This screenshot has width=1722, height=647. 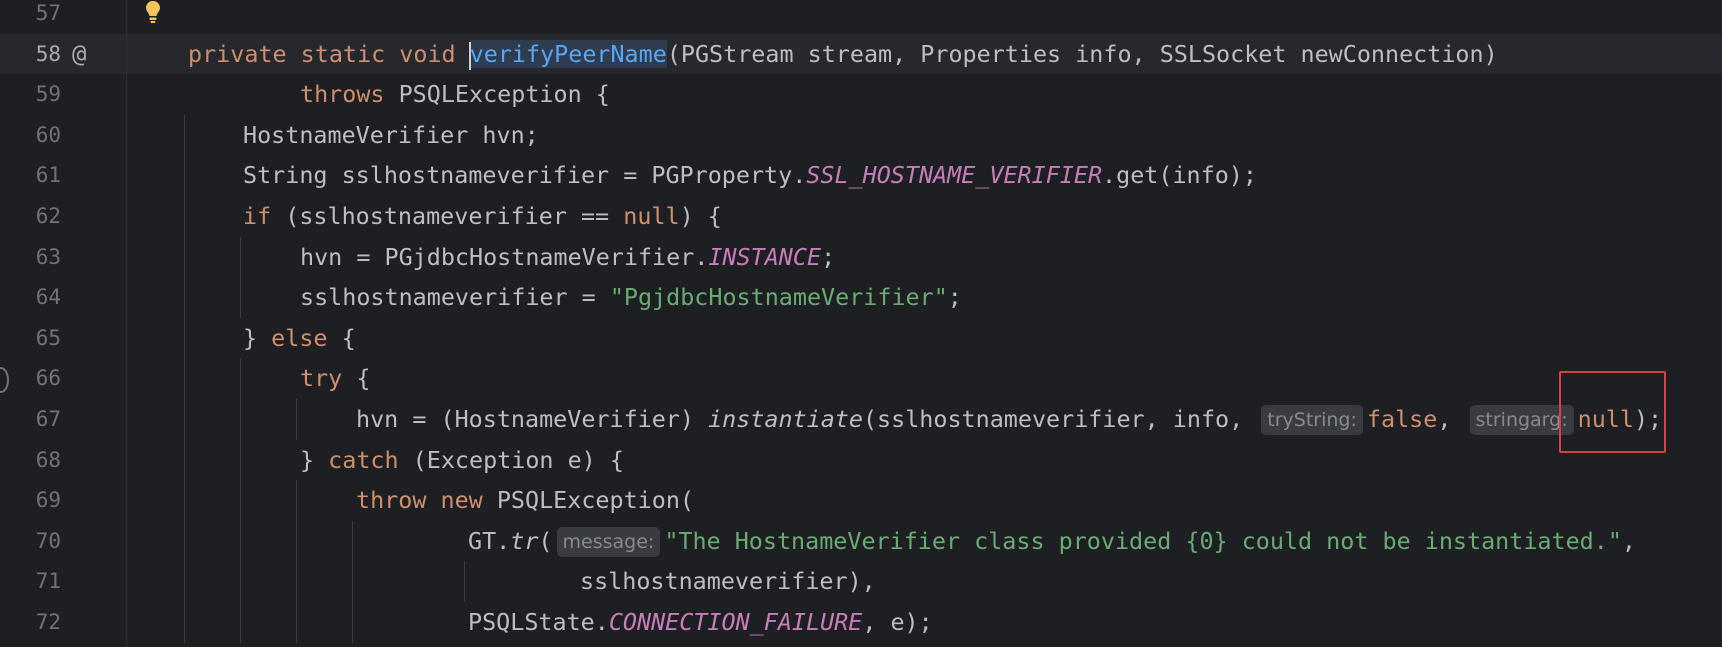 What do you see at coordinates (48, 53) in the screenshot?
I see `line-number: 58` at bounding box center [48, 53].